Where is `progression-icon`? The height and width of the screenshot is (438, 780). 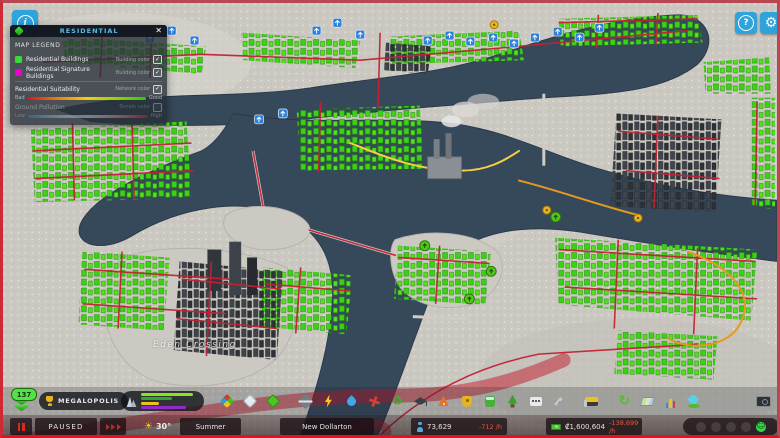
progression-icon is located at coordinates (624, 401).